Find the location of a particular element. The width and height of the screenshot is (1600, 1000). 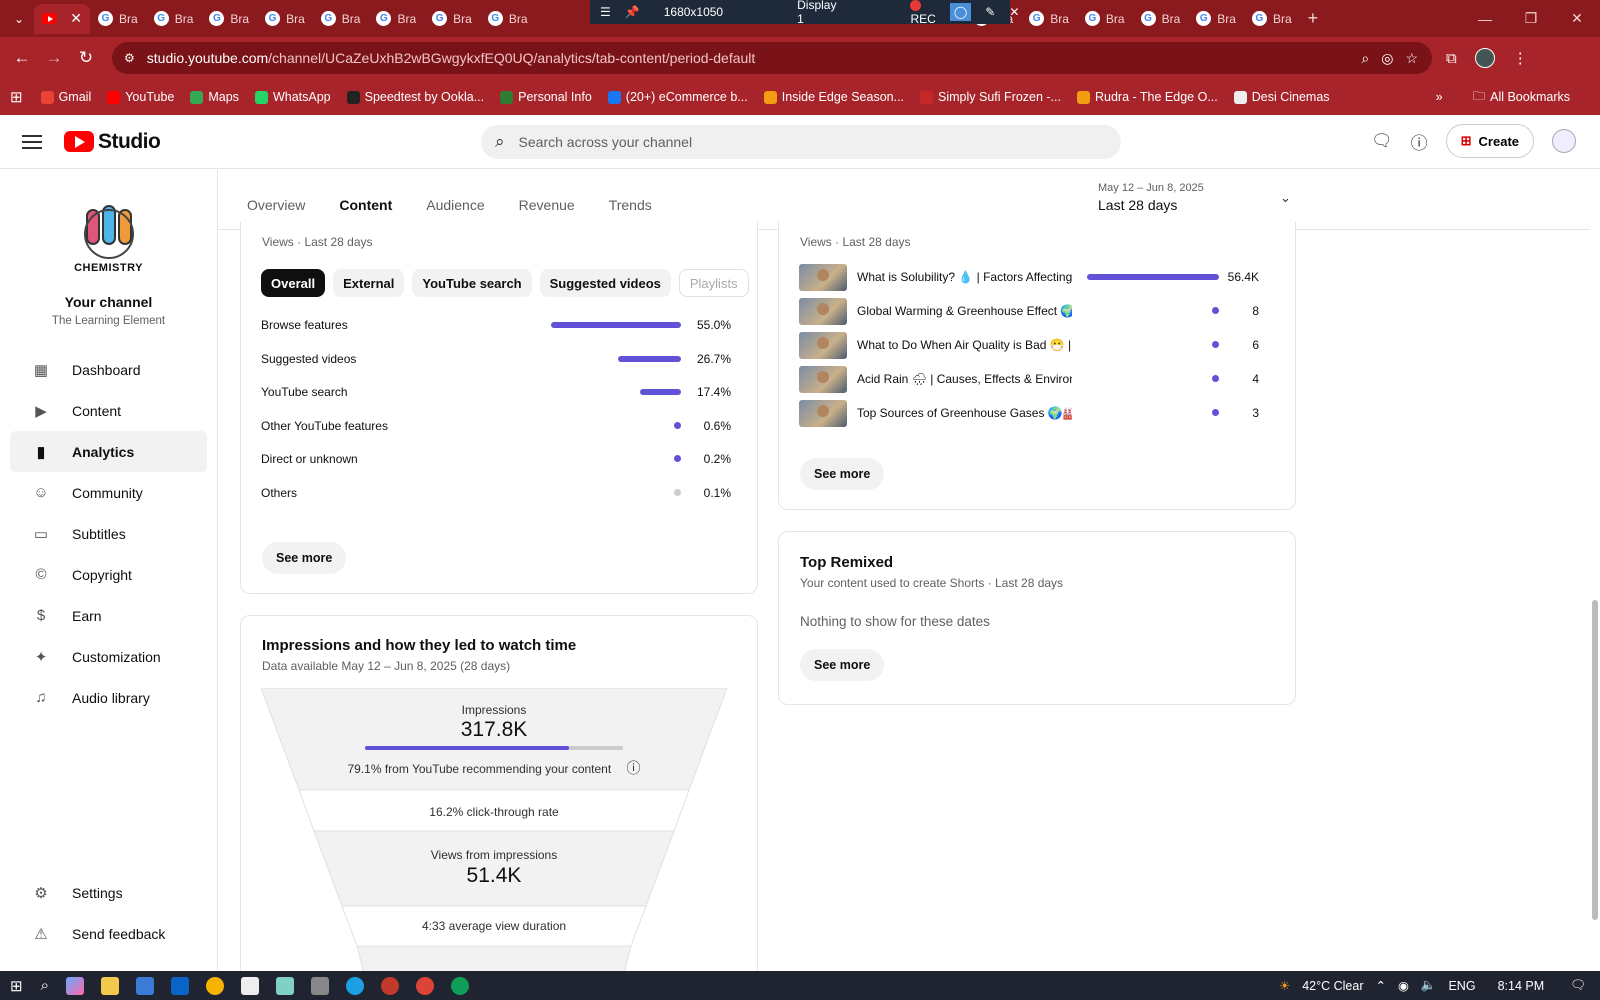

clock: 8:14 PM is located at coordinates (1521, 986).